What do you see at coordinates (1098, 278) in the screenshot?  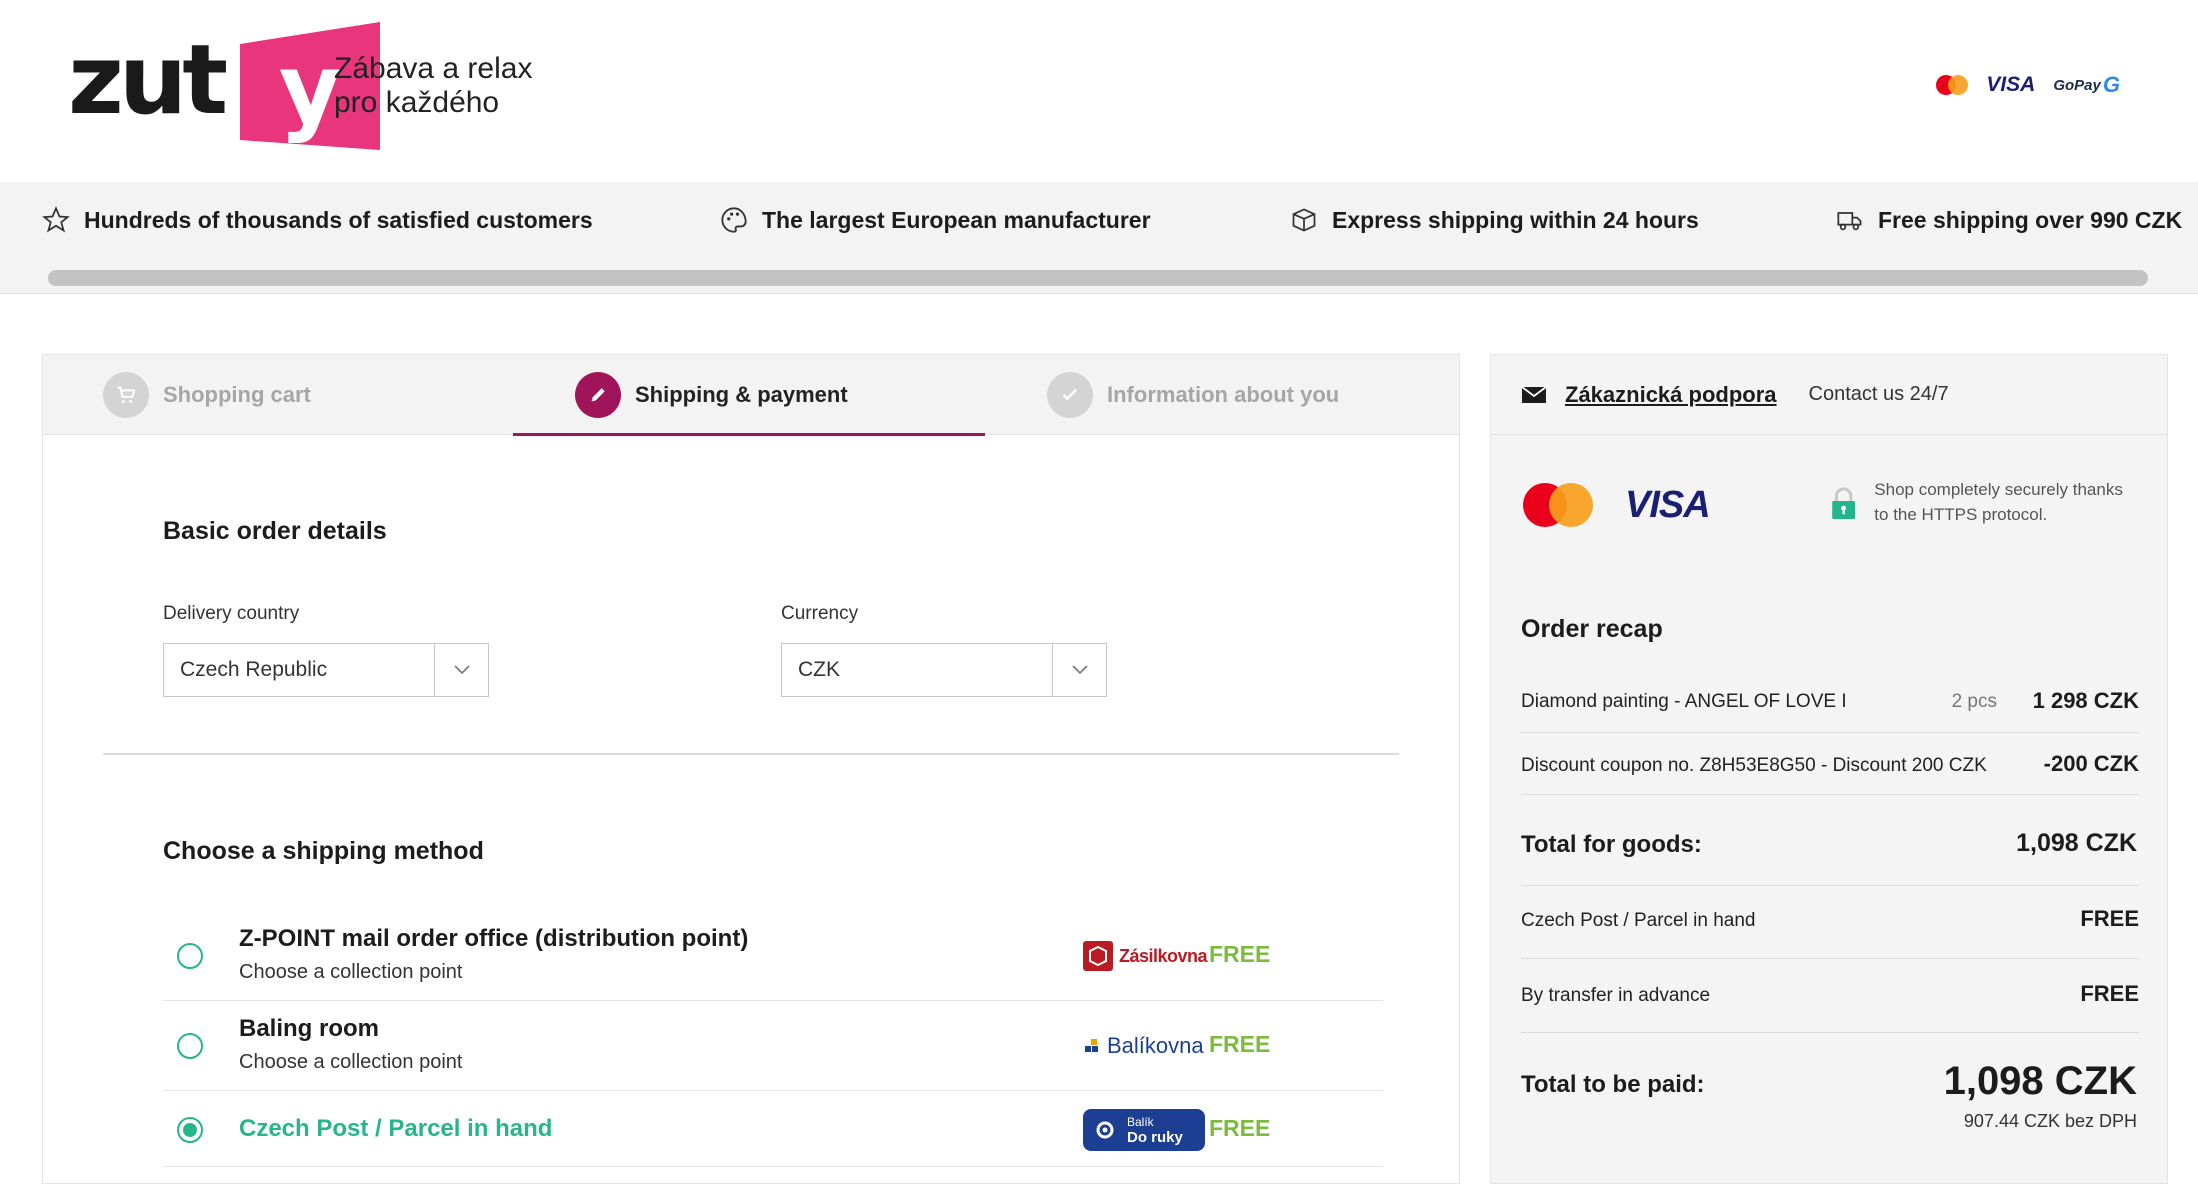 I see `benefits-scrollbar` at bounding box center [1098, 278].